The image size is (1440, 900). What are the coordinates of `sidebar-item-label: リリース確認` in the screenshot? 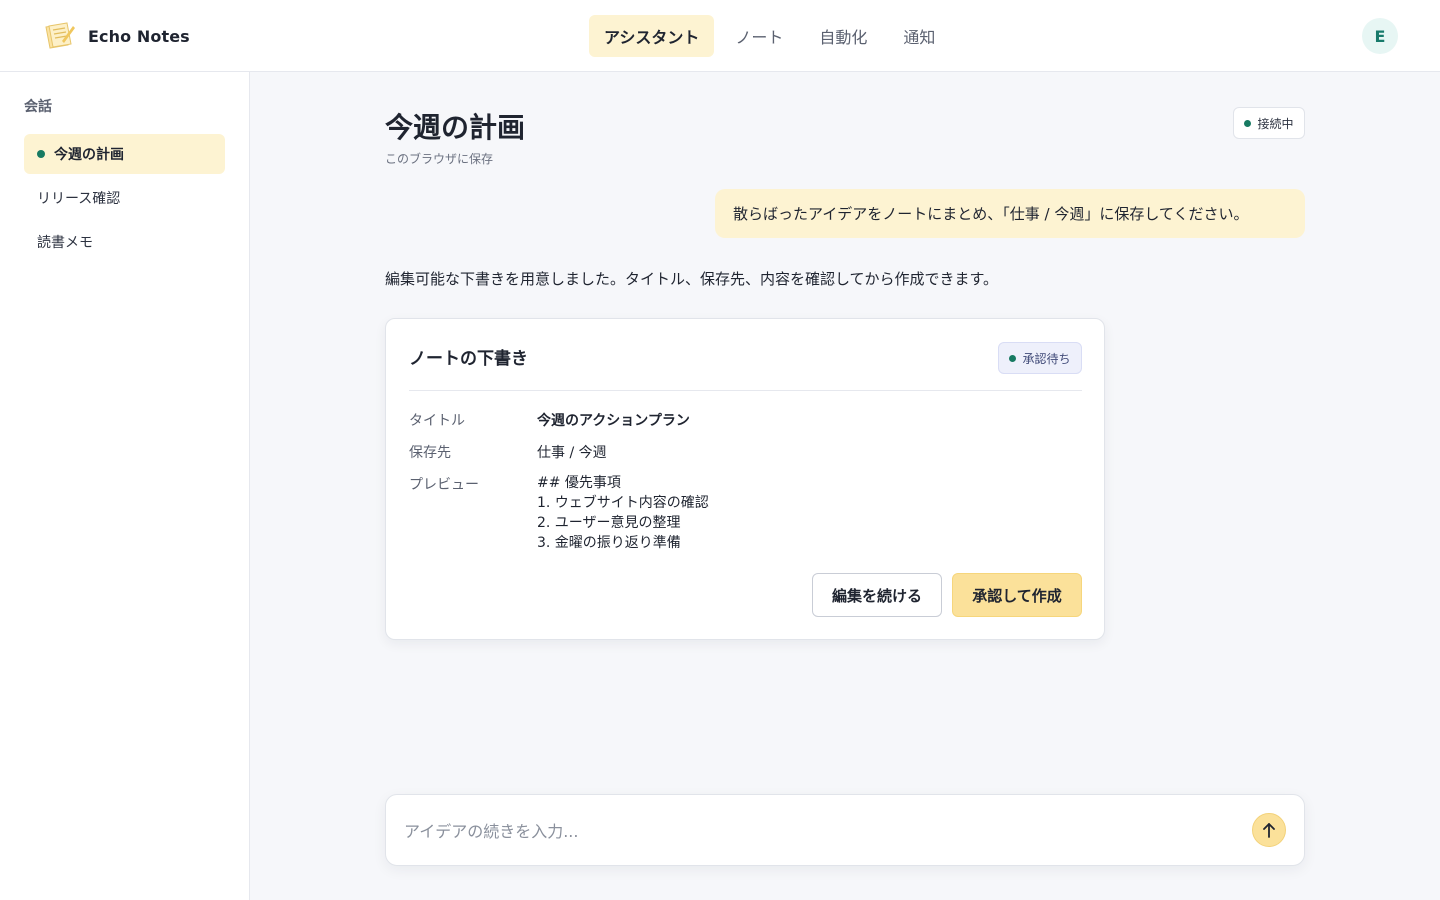 It's located at (79, 199).